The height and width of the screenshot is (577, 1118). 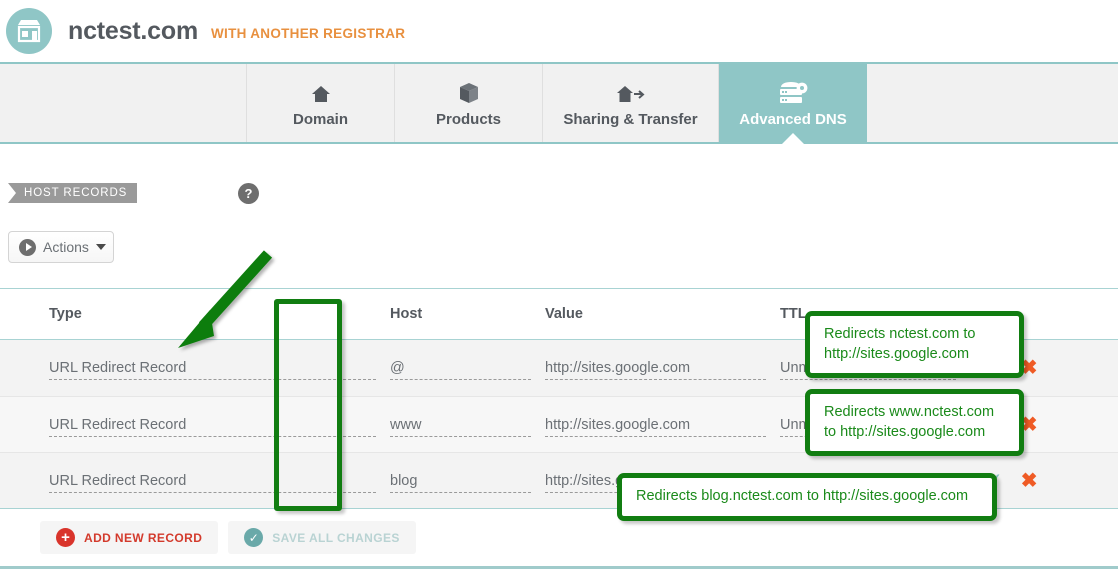 I want to click on table-footer-actions: + ADD NEW RECORD ✓ SAVE ALL CHANGES, so click(x=228, y=537).